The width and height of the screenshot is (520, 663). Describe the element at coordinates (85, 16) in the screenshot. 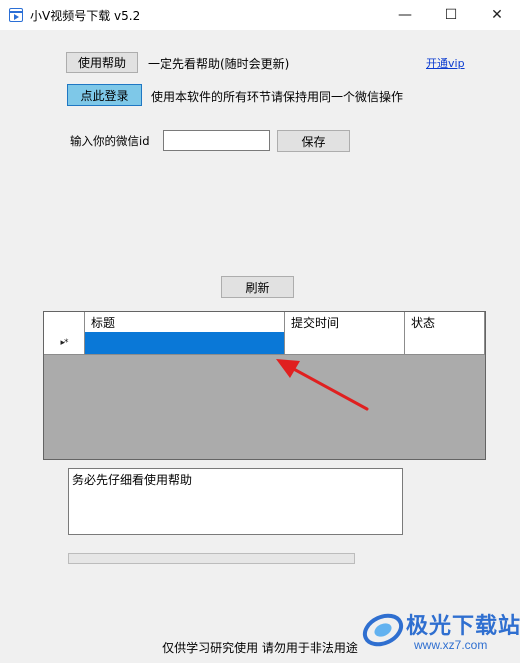

I see `window-title: 小V视频号下载 v5.2` at that location.